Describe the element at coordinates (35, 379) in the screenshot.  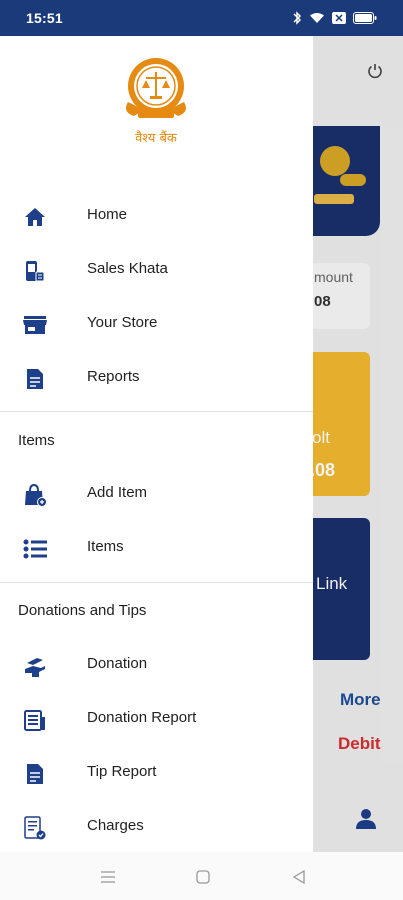
I see `report-icon` at that location.